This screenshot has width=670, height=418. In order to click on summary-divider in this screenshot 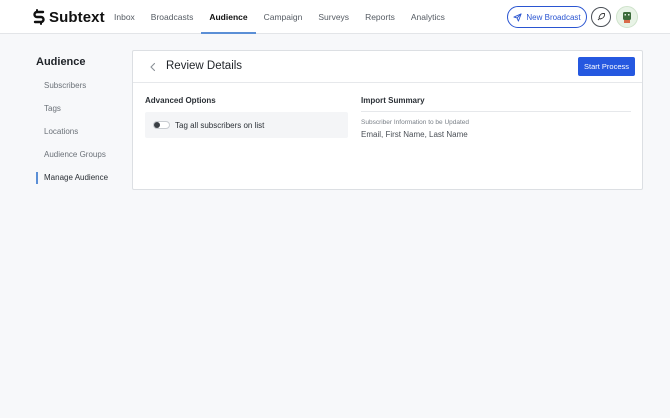, I will do `click(496, 111)`.